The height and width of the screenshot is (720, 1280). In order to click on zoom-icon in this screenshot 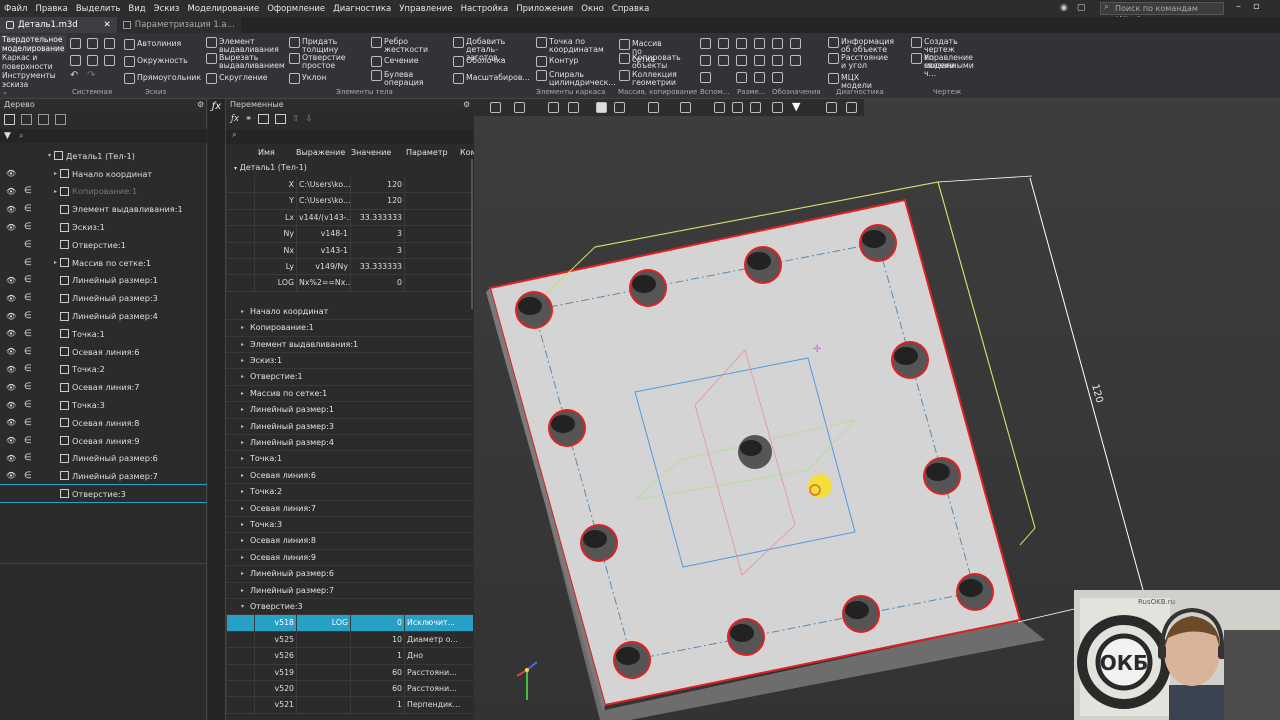, I will do `click(519, 107)`.